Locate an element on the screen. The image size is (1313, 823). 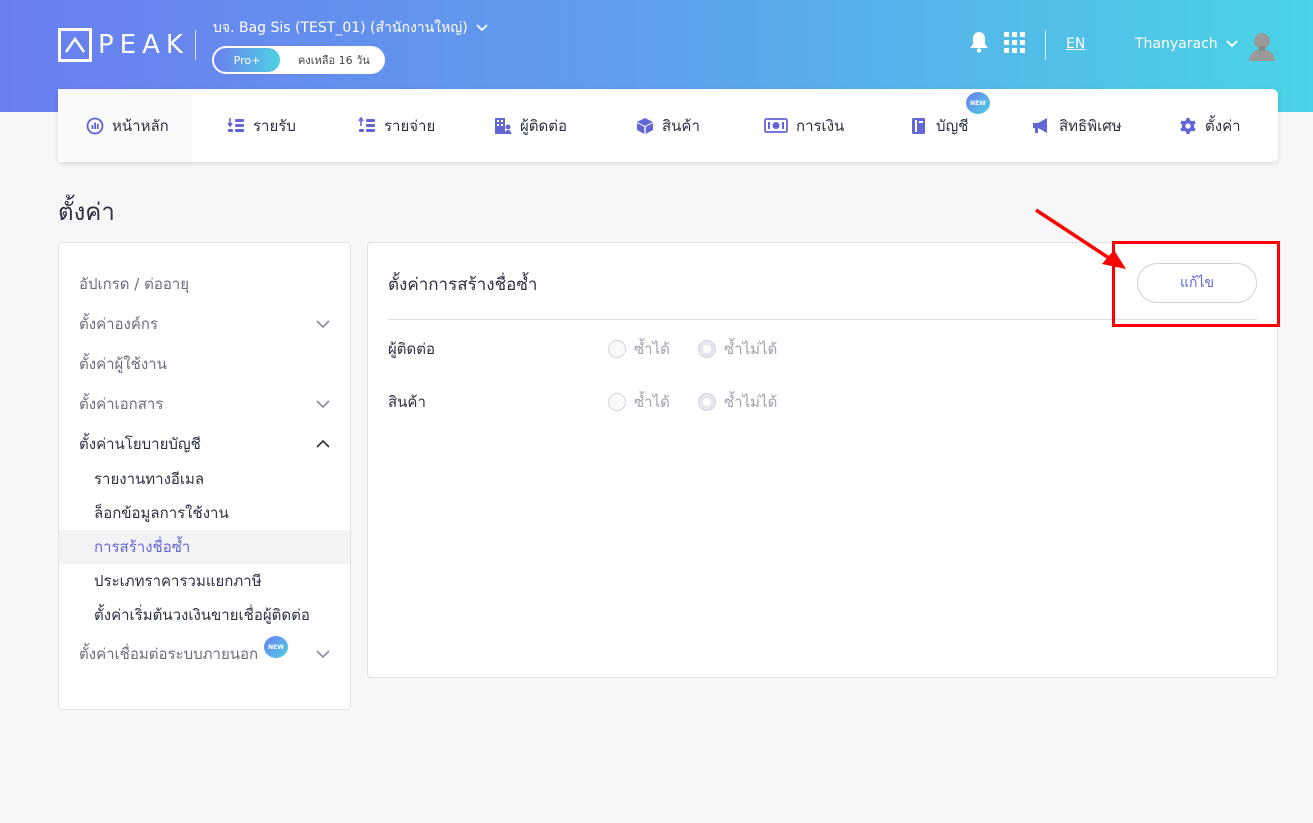
bell-icon is located at coordinates (979, 44).